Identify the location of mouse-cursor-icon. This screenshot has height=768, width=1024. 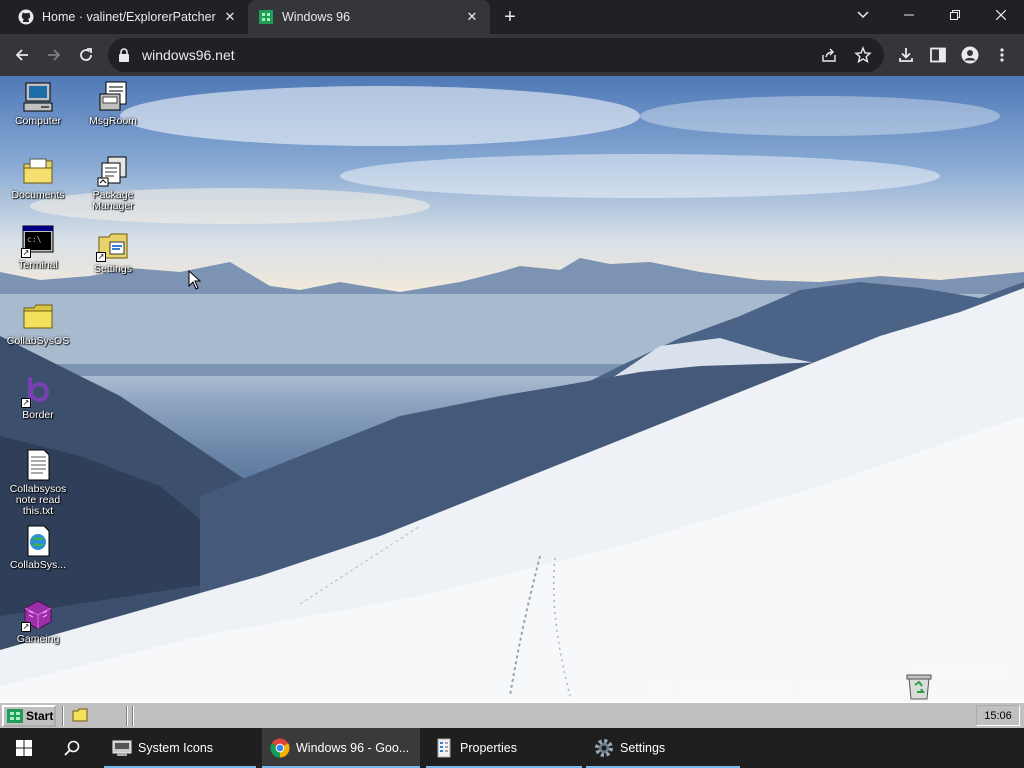
(195, 280).